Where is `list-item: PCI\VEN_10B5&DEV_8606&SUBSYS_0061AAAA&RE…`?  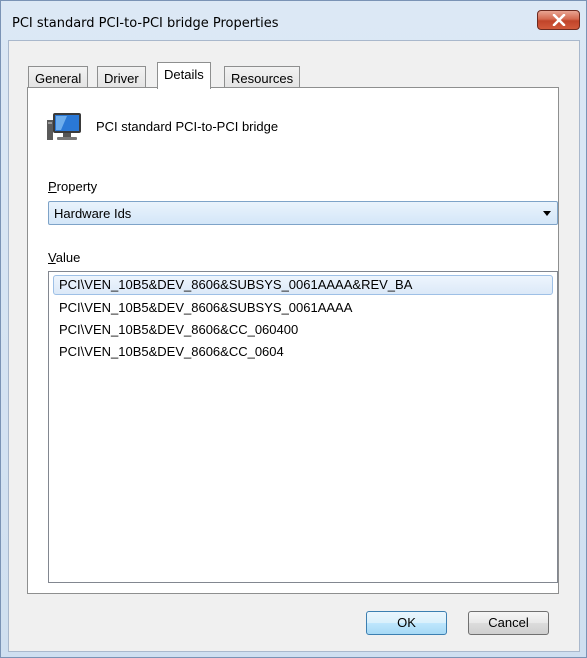
list-item: PCI\VEN_10B5&DEV_8606&SUBSYS_0061AAAA&RE… is located at coordinates (303, 285).